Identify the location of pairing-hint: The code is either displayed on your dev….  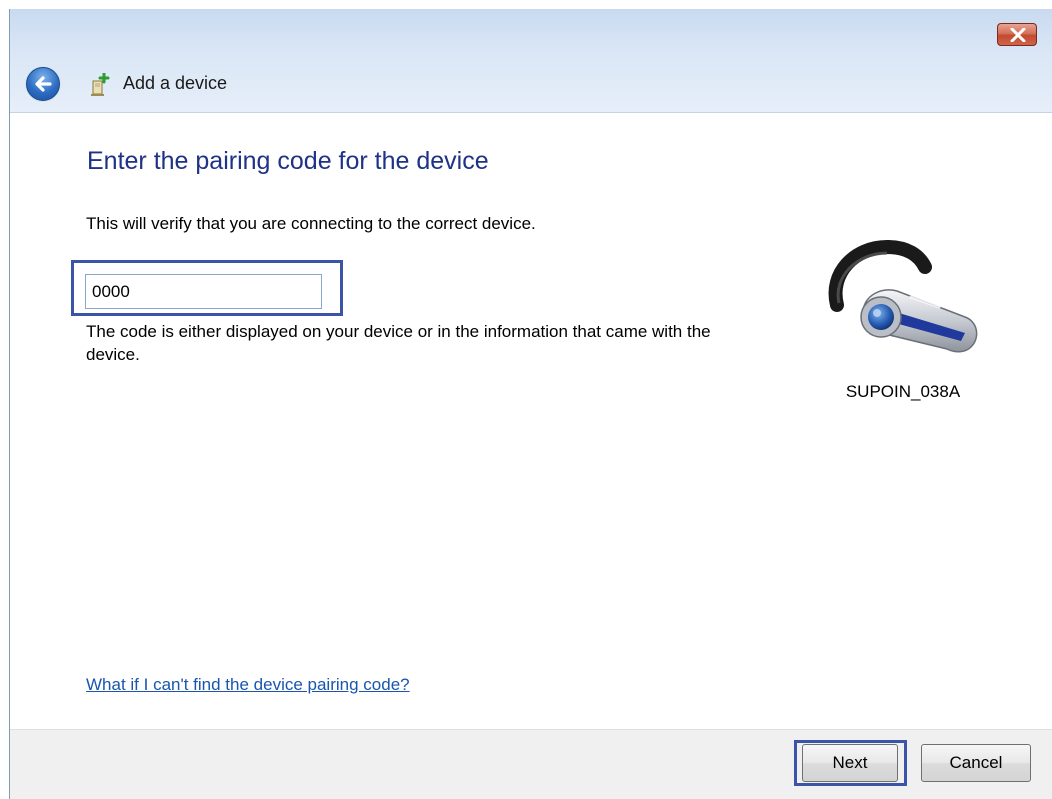
(398, 343).